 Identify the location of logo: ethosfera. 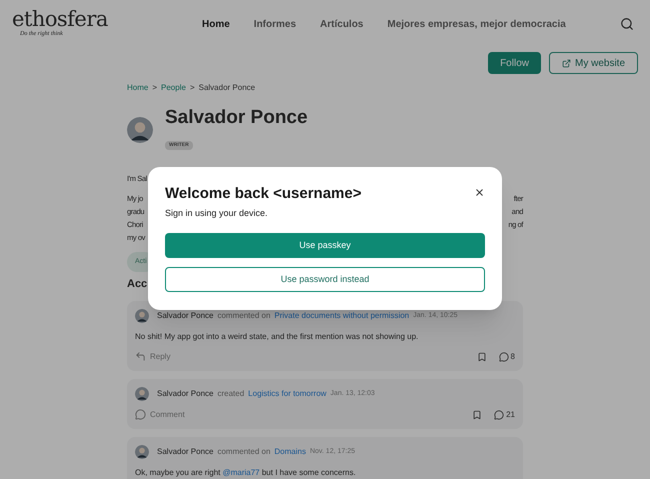
(107, 19).